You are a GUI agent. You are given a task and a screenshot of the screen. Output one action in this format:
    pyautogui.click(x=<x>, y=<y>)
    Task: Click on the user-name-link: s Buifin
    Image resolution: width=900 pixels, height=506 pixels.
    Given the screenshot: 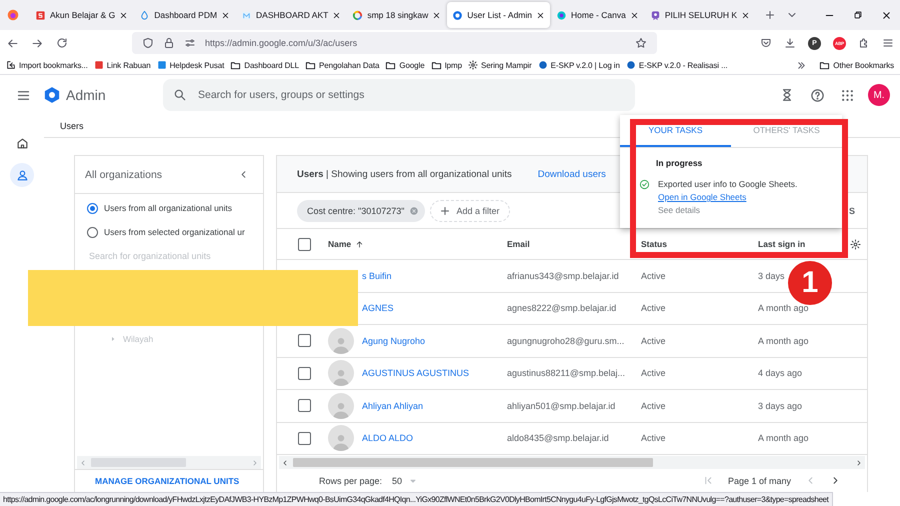 What is the action you would take?
    pyautogui.click(x=434, y=275)
    